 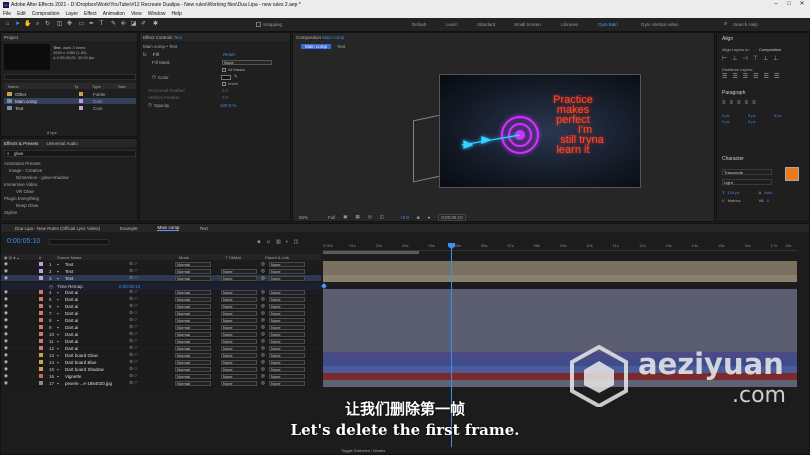 What do you see at coordinates (118, 257) in the screenshot?
I see `col-source-name: Source Name` at bounding box center [118, 257].